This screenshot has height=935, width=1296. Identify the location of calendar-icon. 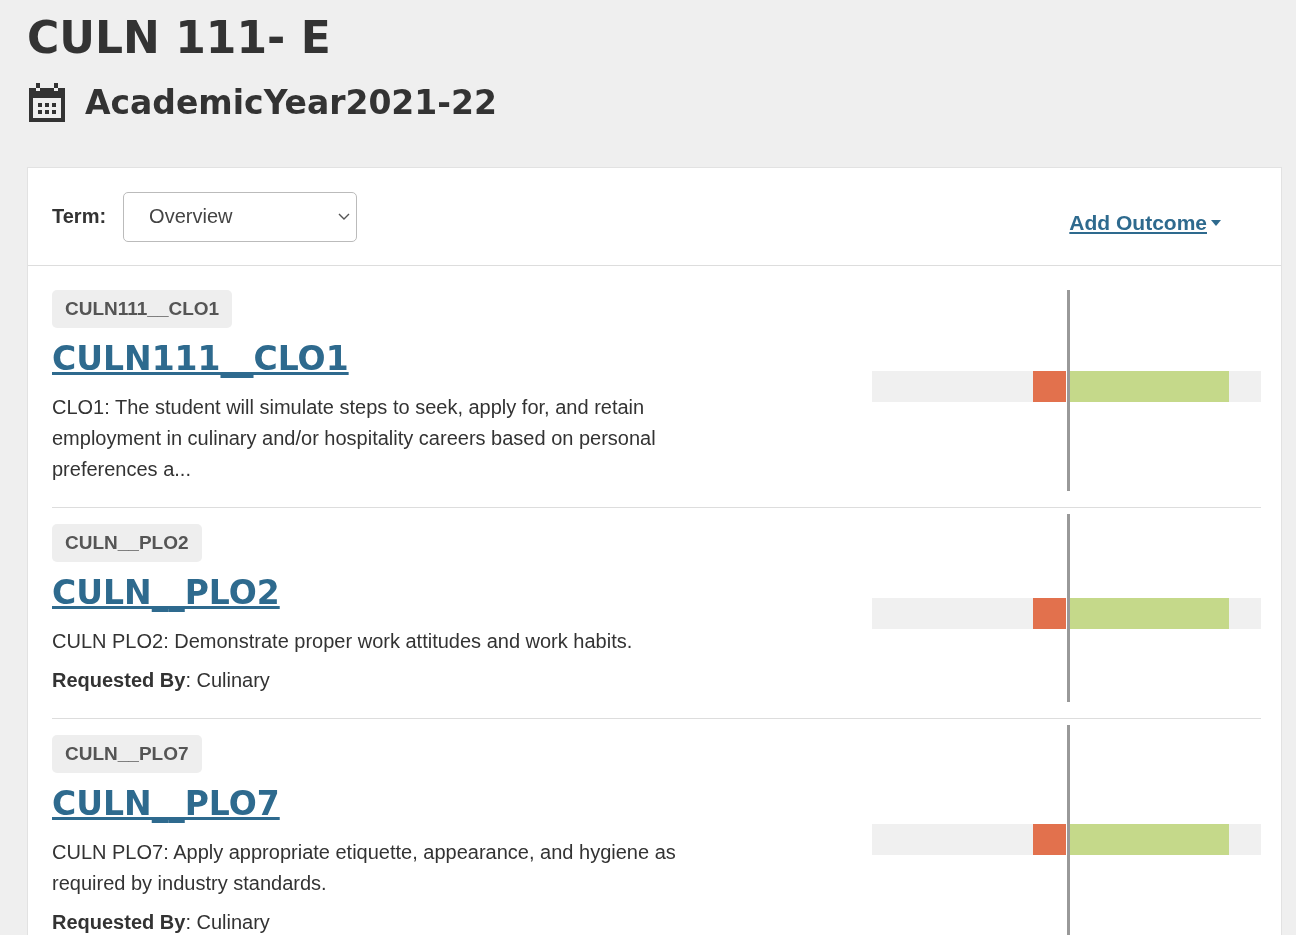
(47, 102).